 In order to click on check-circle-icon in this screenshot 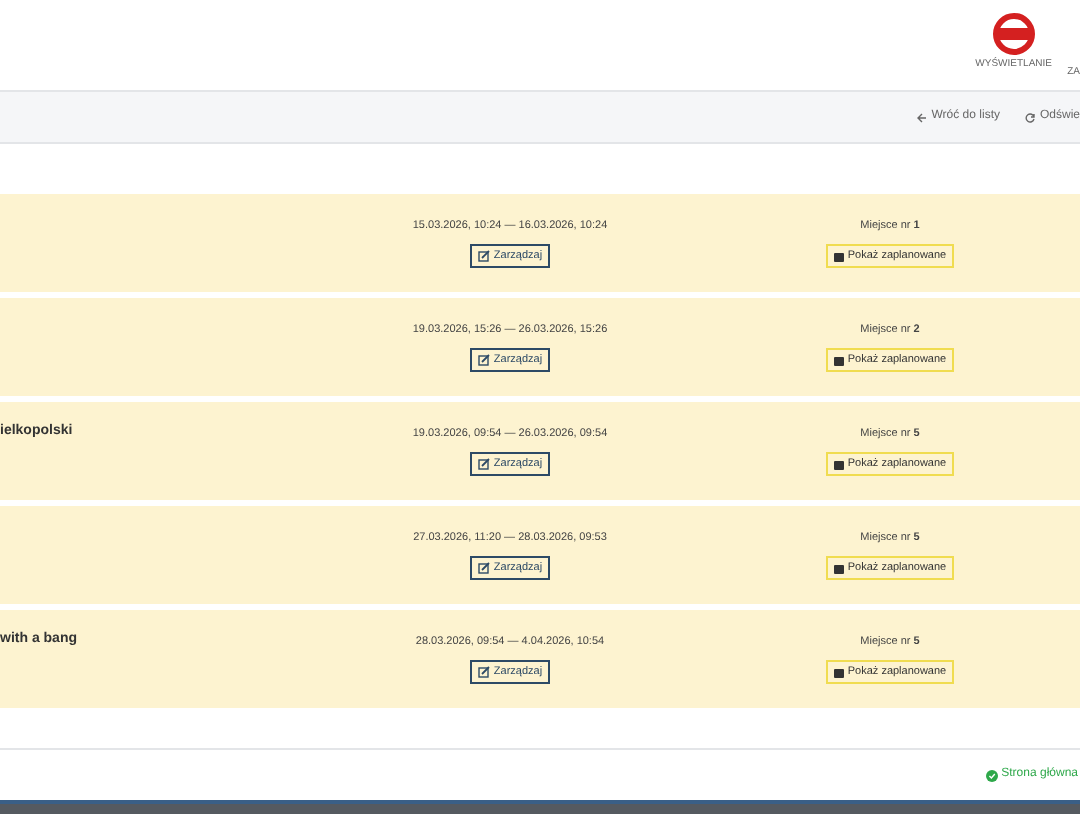, I will do `click(991, 775)`.